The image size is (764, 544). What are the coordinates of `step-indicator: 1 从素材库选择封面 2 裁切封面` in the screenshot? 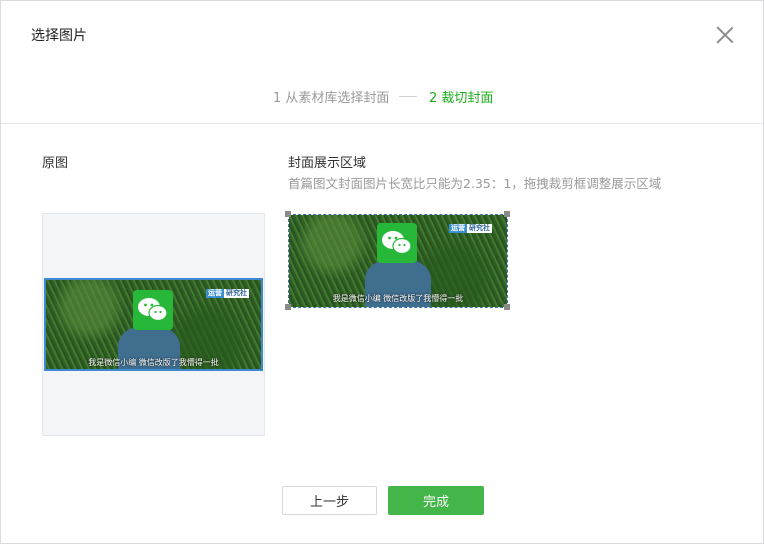 It's located at (382, 97).